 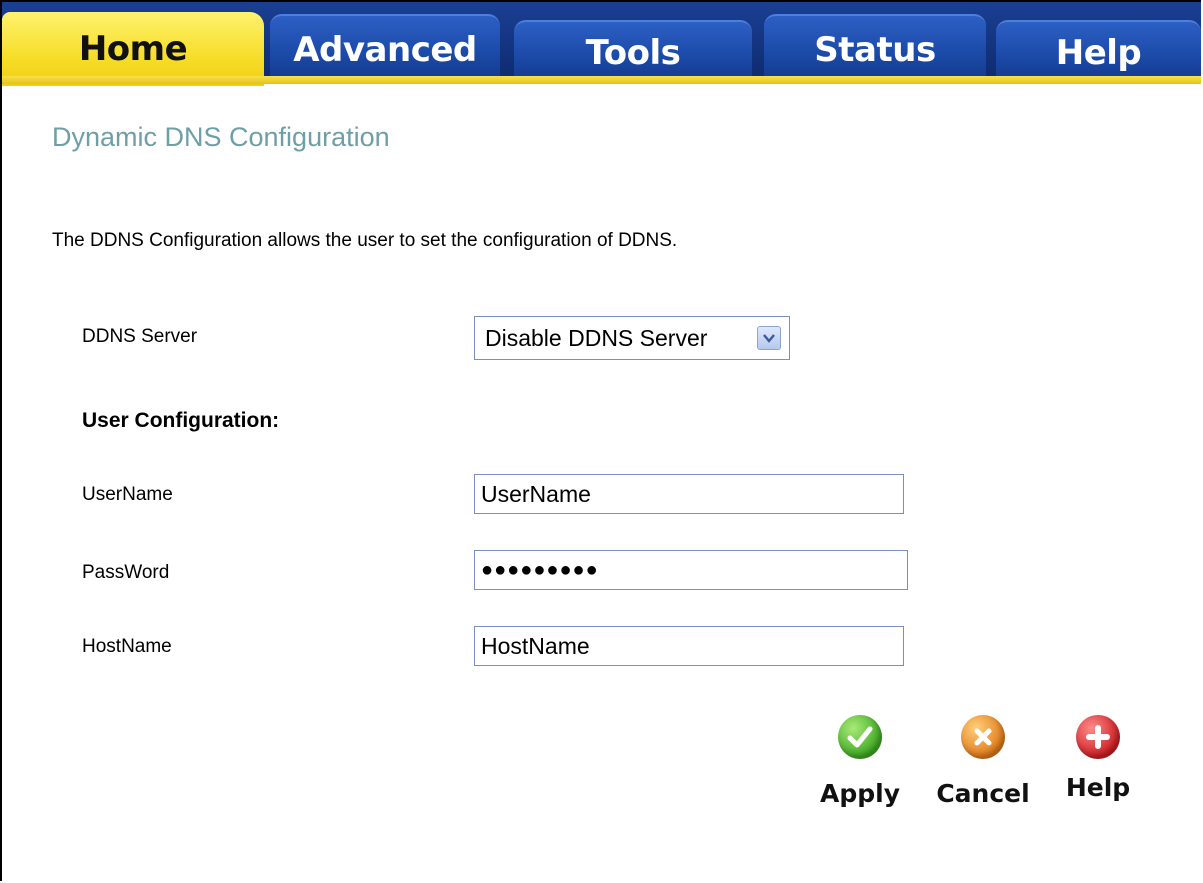 What do you see at coordinates (983, 737) in the screenshot?
I see `close-icon` at bounding box center [983, 737].